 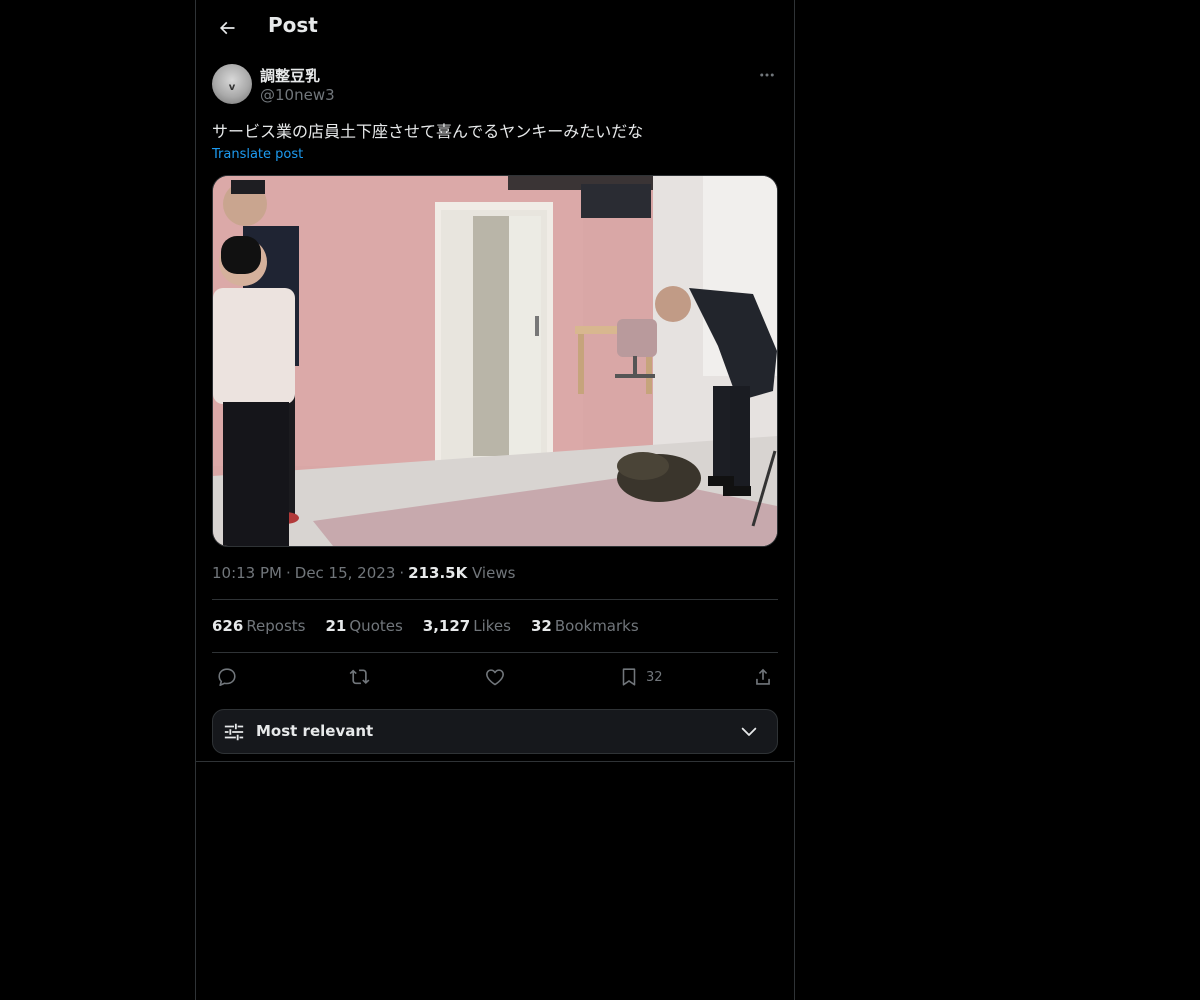 I want to click on repost-icon, so click(x=359, y=677).